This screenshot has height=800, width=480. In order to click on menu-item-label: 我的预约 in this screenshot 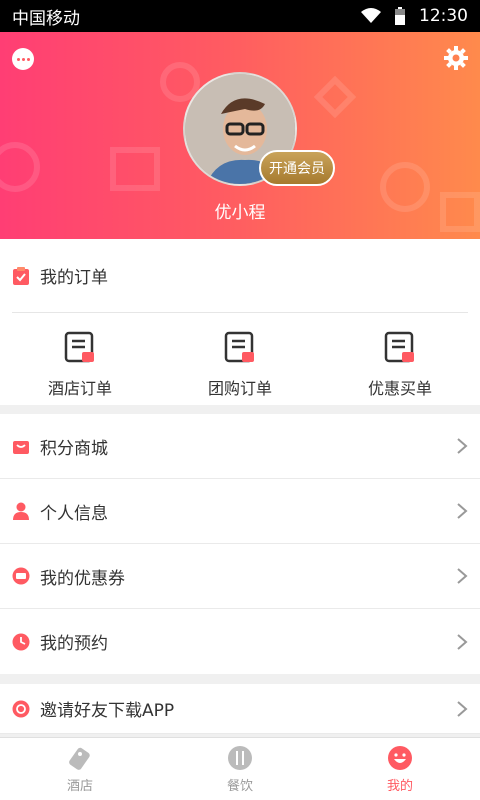, I will do `click(74, 644)`.